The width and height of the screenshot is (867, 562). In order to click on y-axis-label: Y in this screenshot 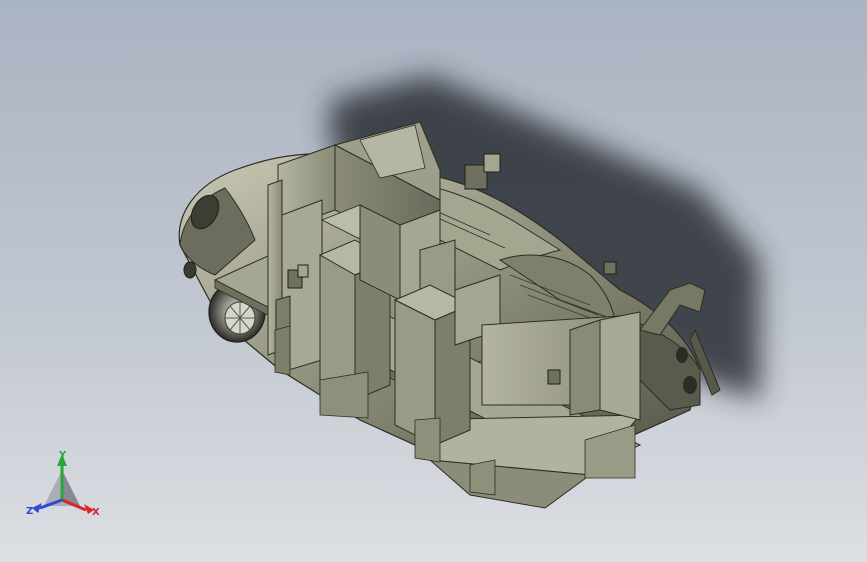, I will do `click(62, 455)`.